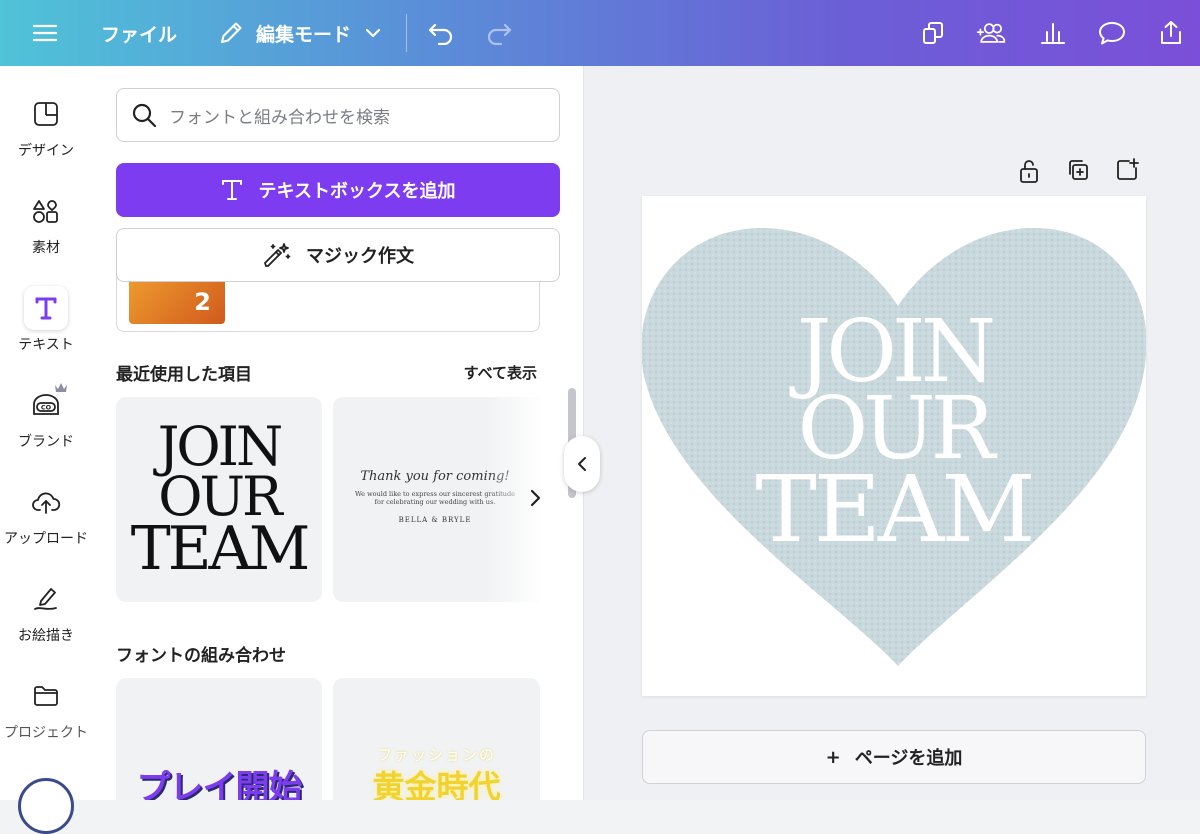  What do you see at coordinates (277, 255) in the screenshot?
I see `magic-wand-icon` at bounding box center [277, 255].